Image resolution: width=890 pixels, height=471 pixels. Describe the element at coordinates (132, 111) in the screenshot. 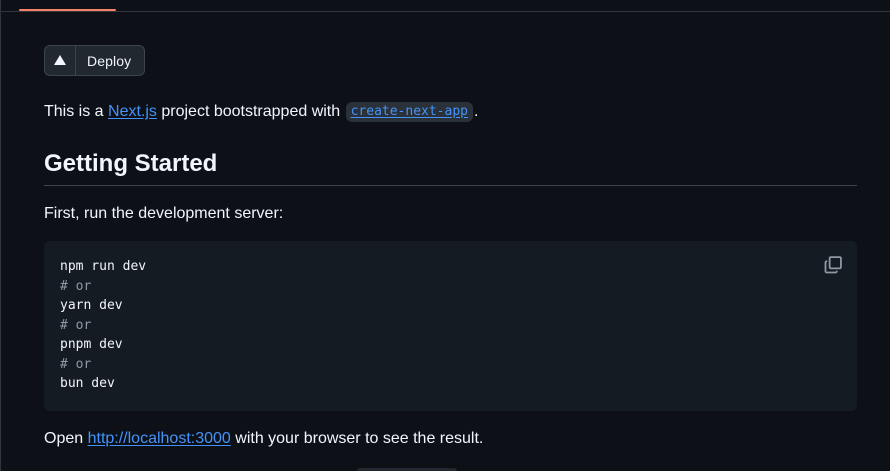

I see `nextjs-link: Next.js` at that location.